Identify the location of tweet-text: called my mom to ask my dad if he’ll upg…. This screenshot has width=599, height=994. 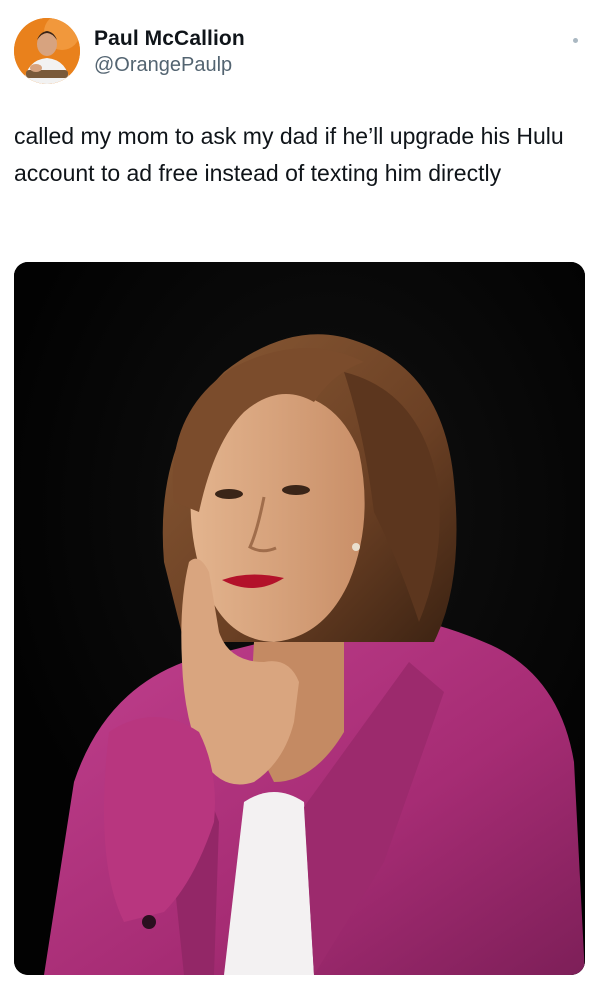
(289, 154).